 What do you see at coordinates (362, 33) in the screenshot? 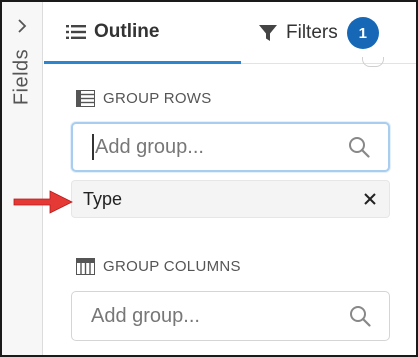
I see `filters-count-badge: 1` at bounding box center [362, 33].